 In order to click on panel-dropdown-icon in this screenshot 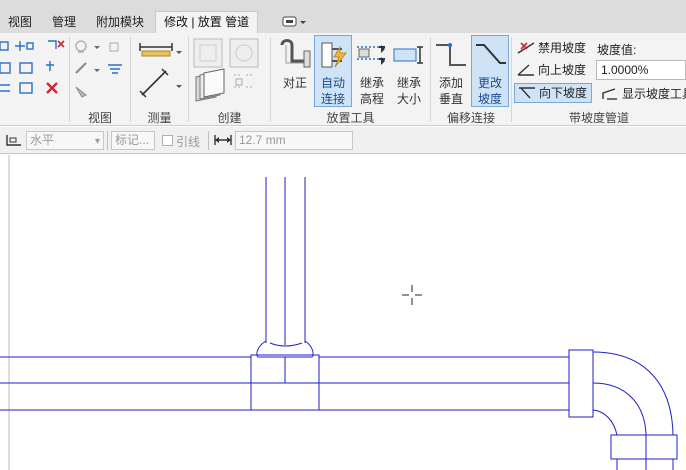, I will do `click(294, 21)`.